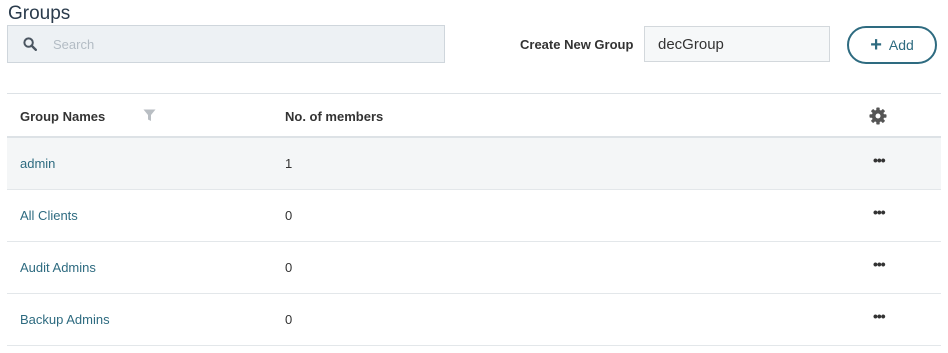 This screenshot has height=353, width=948. What do you see at coordinates (37, 163) in the screenshot?
I see `group-name-link: admin` at bounding box center [37, 163].